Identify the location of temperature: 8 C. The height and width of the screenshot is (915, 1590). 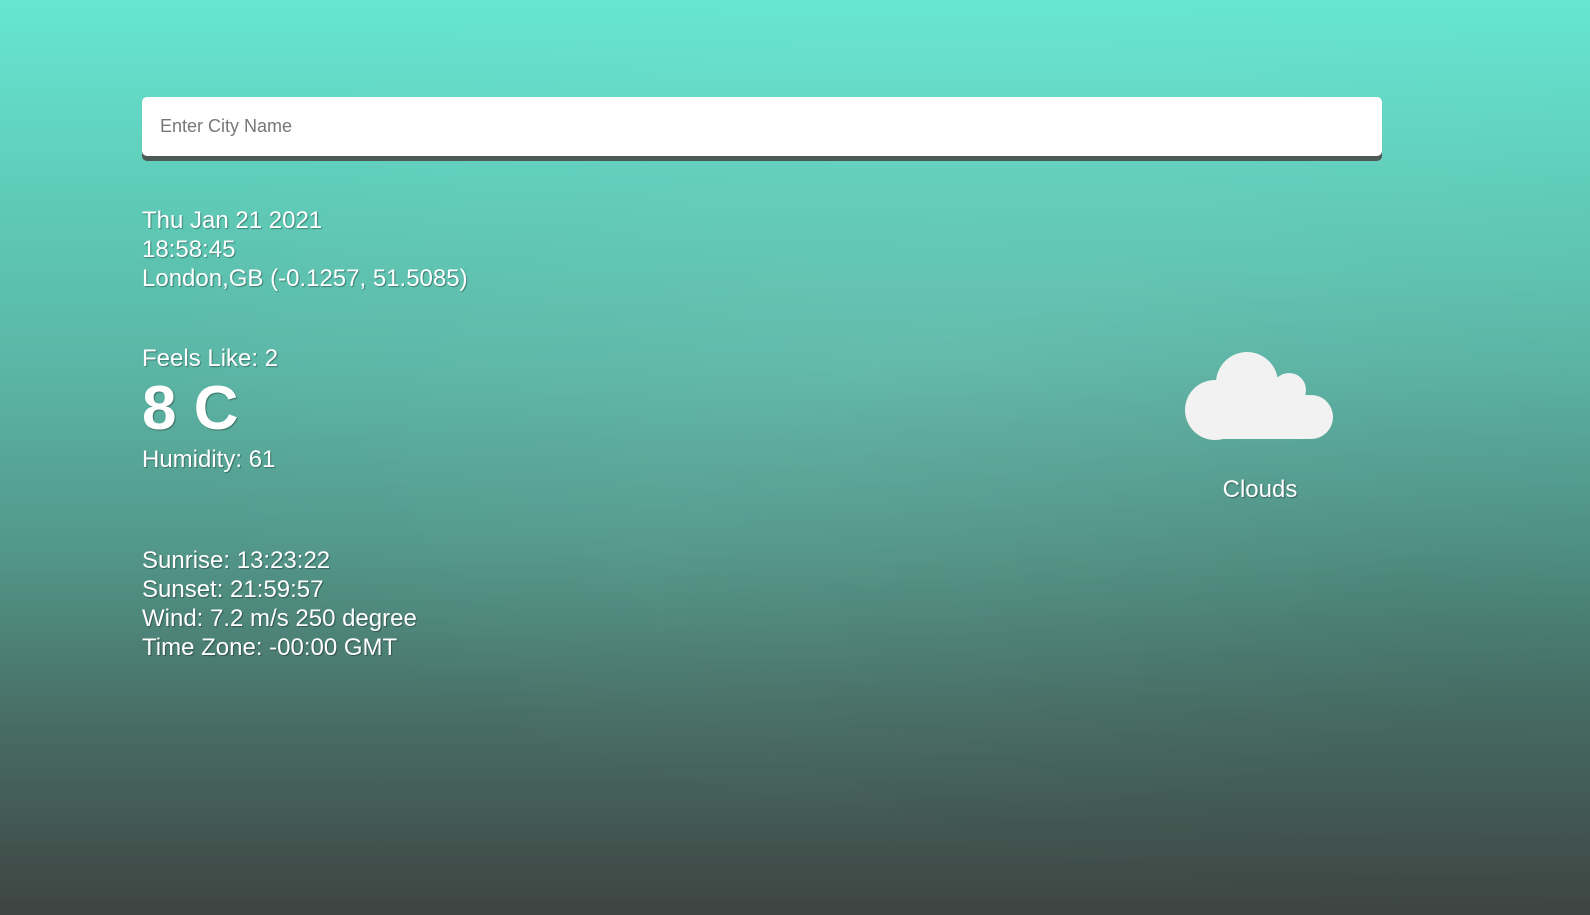
(190, 408).